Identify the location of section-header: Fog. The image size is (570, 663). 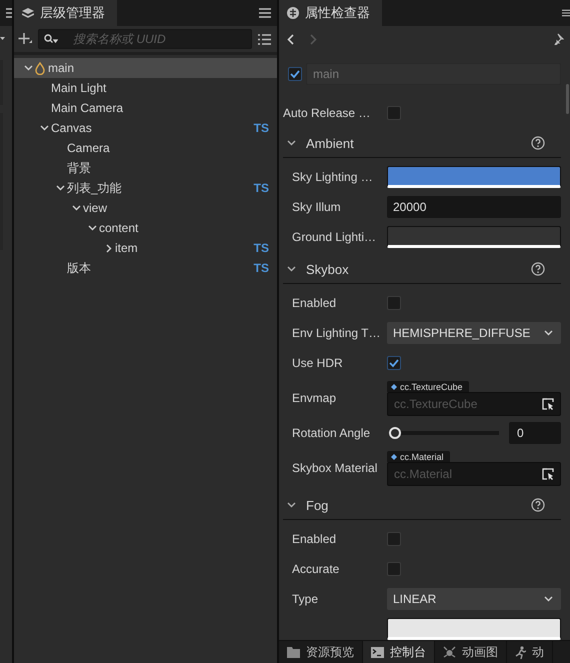
(422, 505).